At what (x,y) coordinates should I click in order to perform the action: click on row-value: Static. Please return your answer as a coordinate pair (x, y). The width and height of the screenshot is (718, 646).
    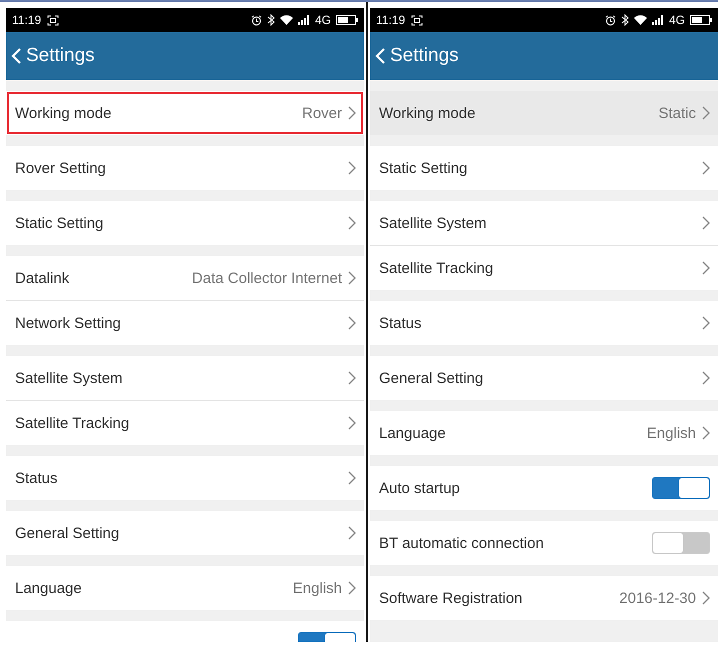
    Looking at the image, I should click on (677, 113).